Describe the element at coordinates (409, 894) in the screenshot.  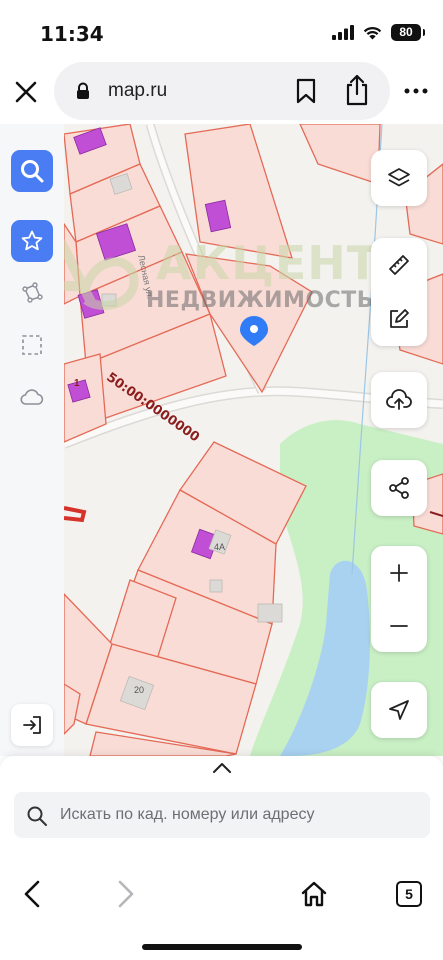
I see `tabs-button: 5` at that location.